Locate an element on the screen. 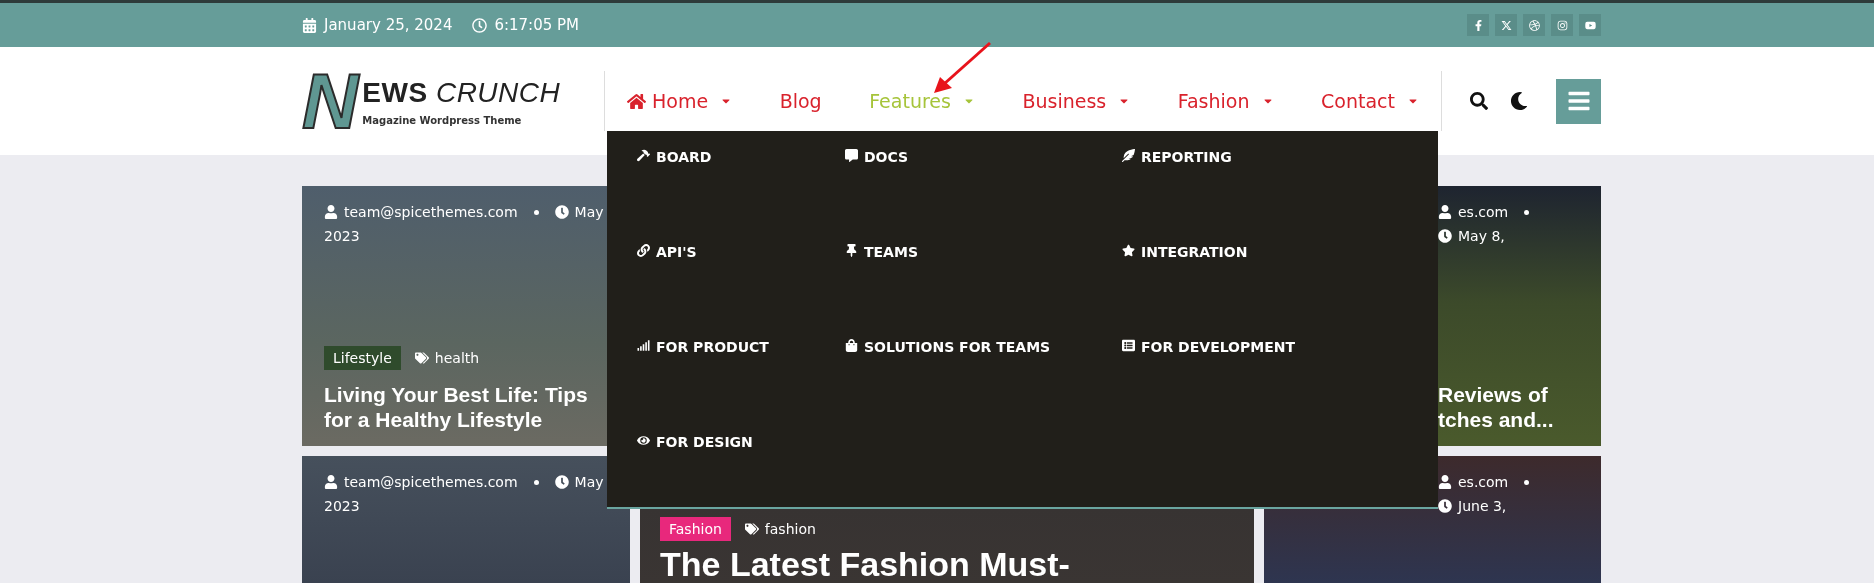  feather-icon is located at coordinates (1128, 155).